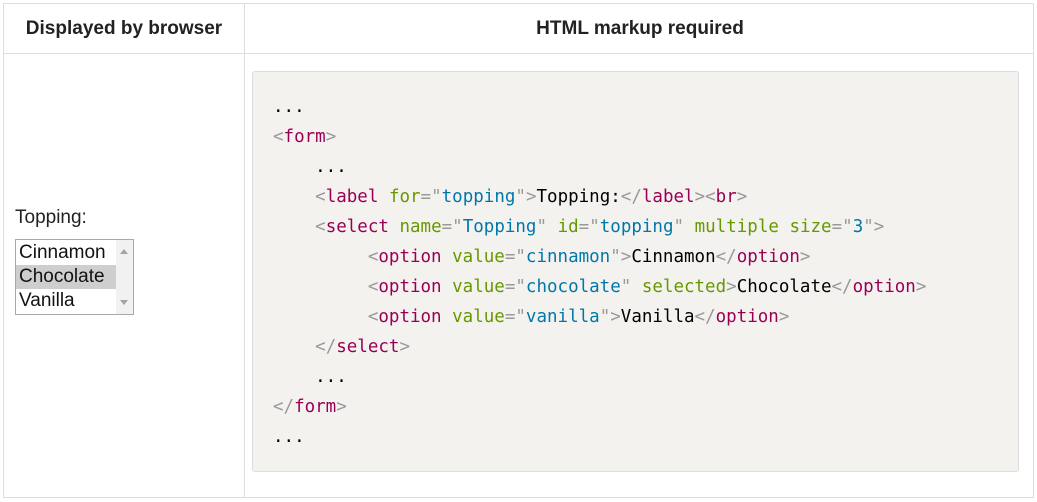 The width and height of the screenshot is (1037, 502). What do you see at coordinates (51, 217) in the screenshot?
I see `topping-label: Topping:` at bounding box center [51, 217].